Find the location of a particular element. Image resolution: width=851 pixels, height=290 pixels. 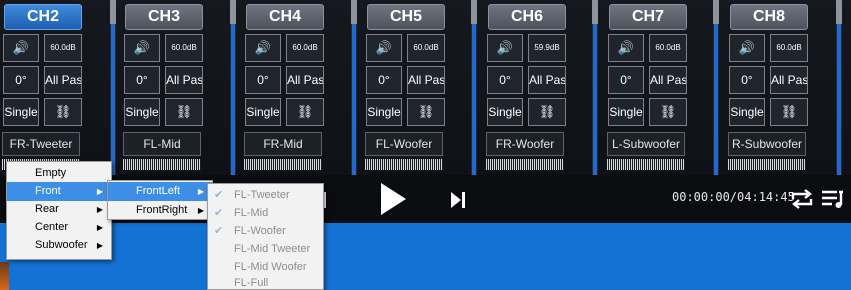

playlist-icon is located at coordinates (834, 199).